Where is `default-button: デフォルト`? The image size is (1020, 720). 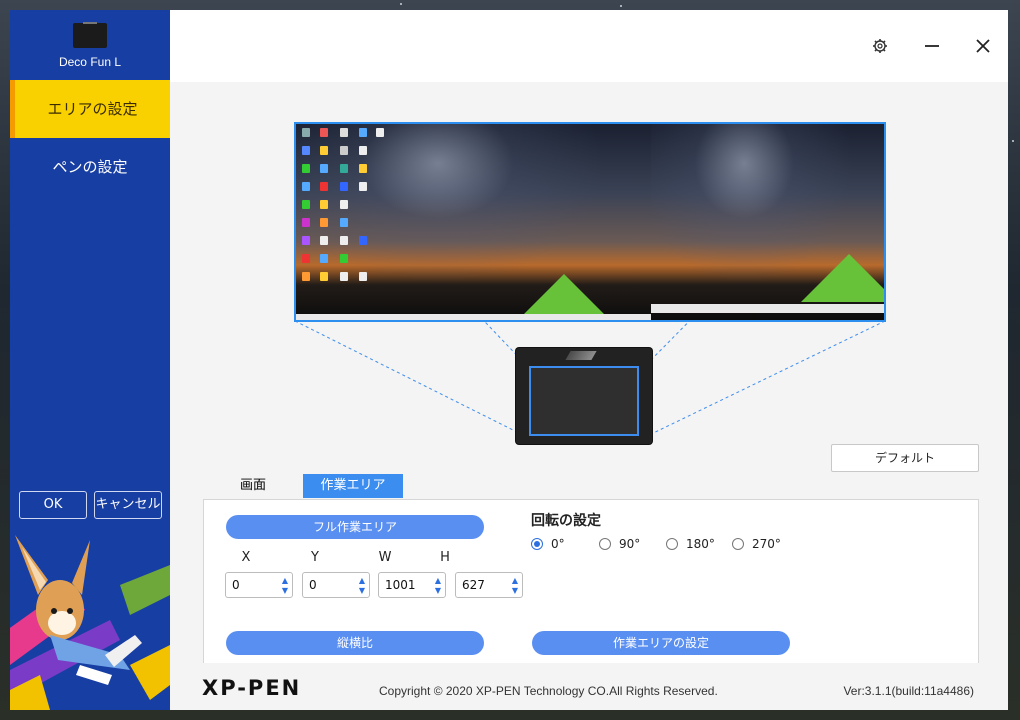
default-button: デフォルト is located at coordinates (905, 458).